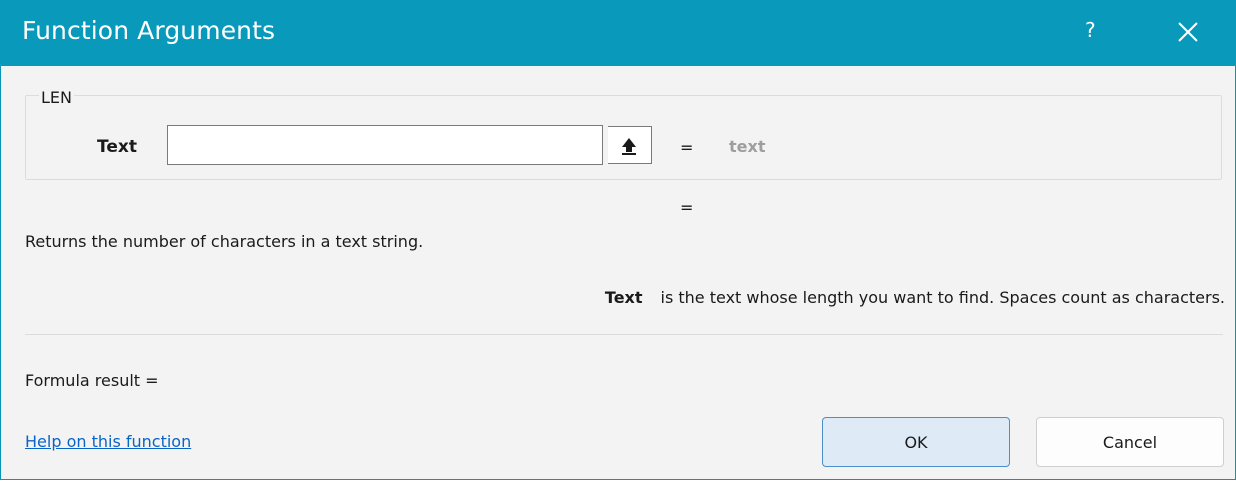 This screenshot has width=1236, height=481. What do you see at coordinates (149, 30) in the screenshot?
I see `dialog-title: Function Arguments` at bounding box center [149, 30].